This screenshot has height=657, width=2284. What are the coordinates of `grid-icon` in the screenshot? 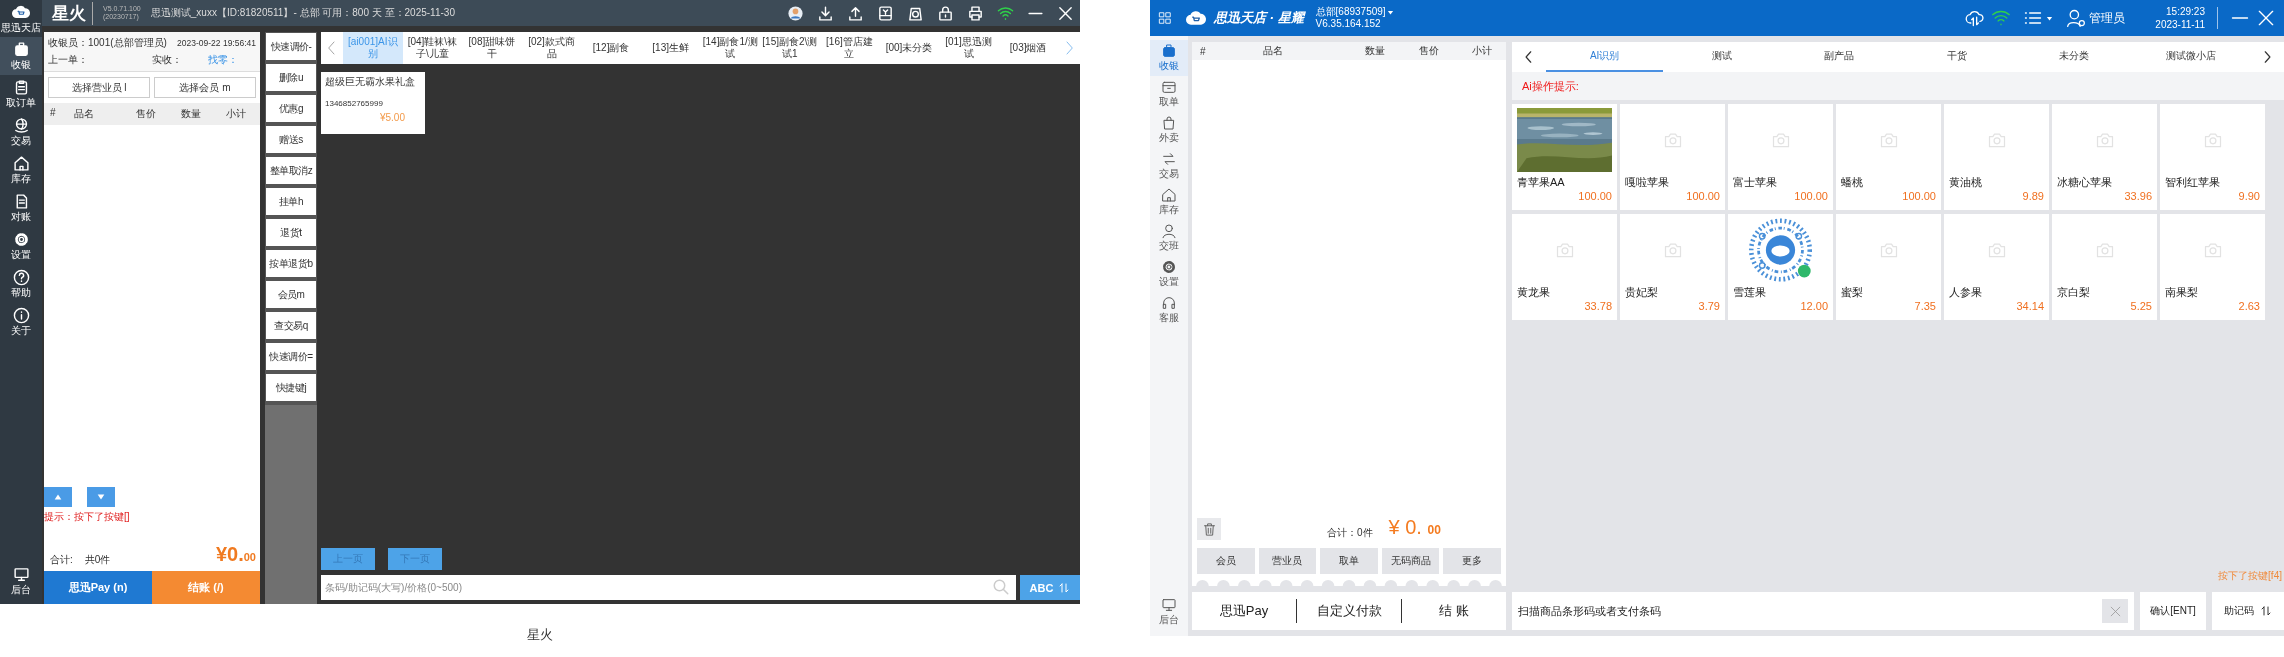 It's located at (1165, 18).